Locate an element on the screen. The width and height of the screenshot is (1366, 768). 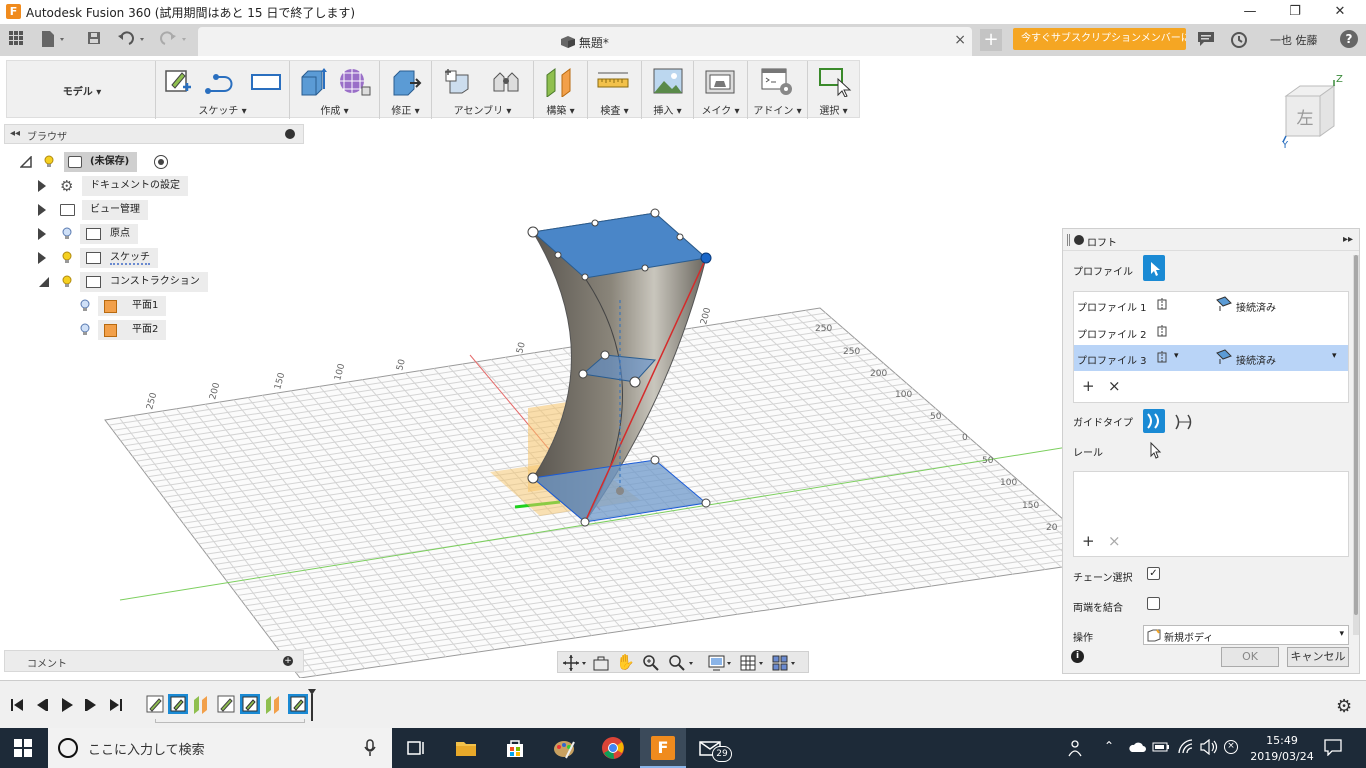
comment-bubble-icon is located at coordinates (1206, 39).